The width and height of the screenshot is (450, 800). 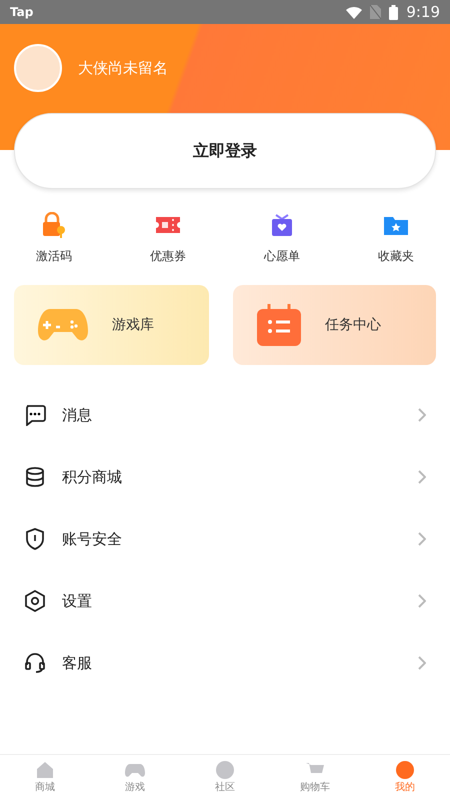 I want to click on battery-icon, so click(x=393, y=12).